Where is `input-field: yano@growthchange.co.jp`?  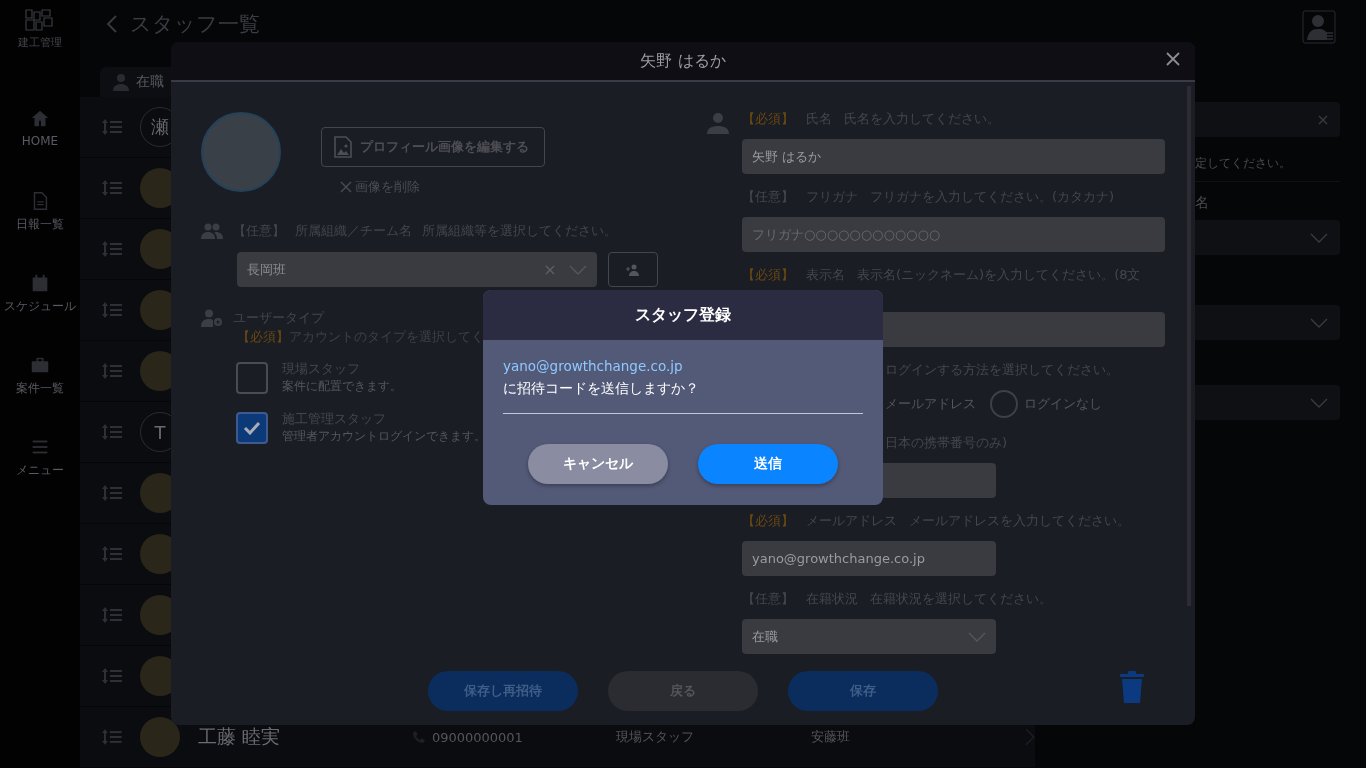 input-field: yano@growthchange.co.jp is located at coordinates (869, 558).